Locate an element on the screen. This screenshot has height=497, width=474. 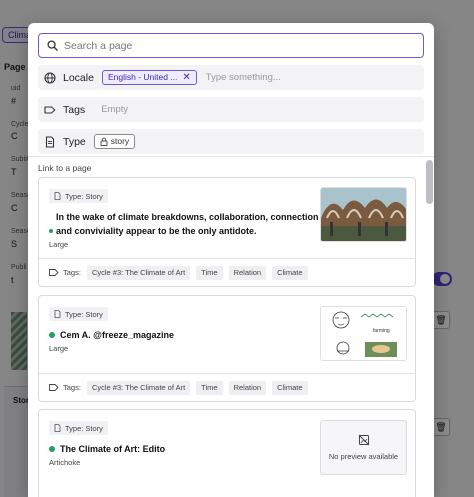
link-to-page-label: Link to a page is located at coordinates (65, 168).